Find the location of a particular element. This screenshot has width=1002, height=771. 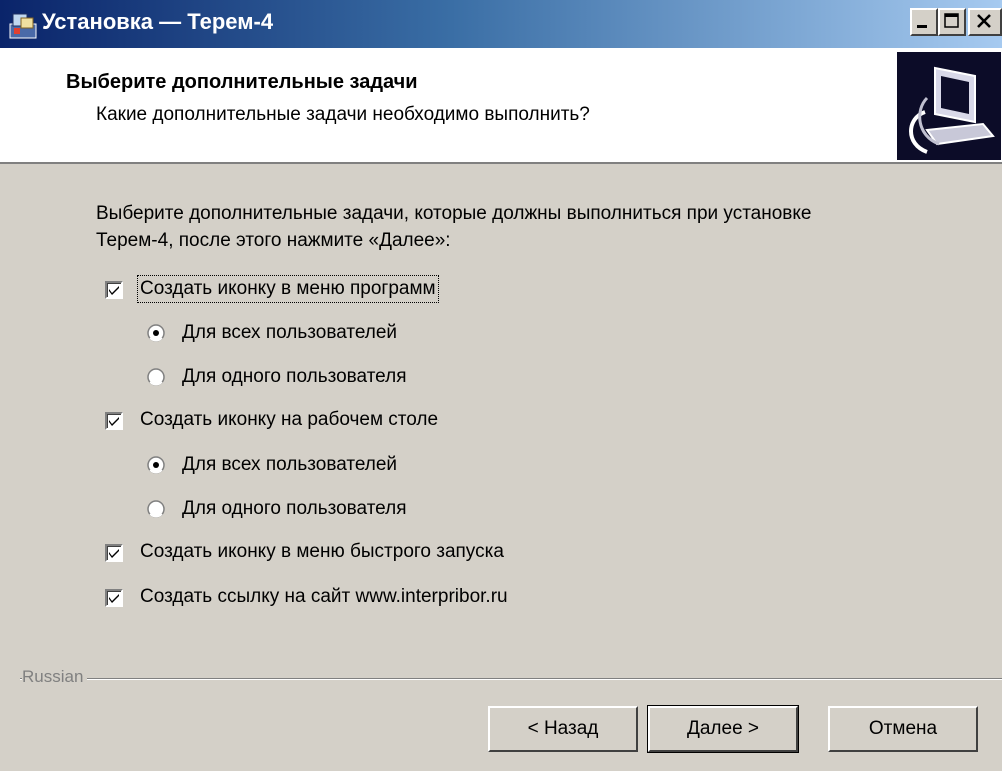

back-button: < Назад is located at coordinates (563, 729).